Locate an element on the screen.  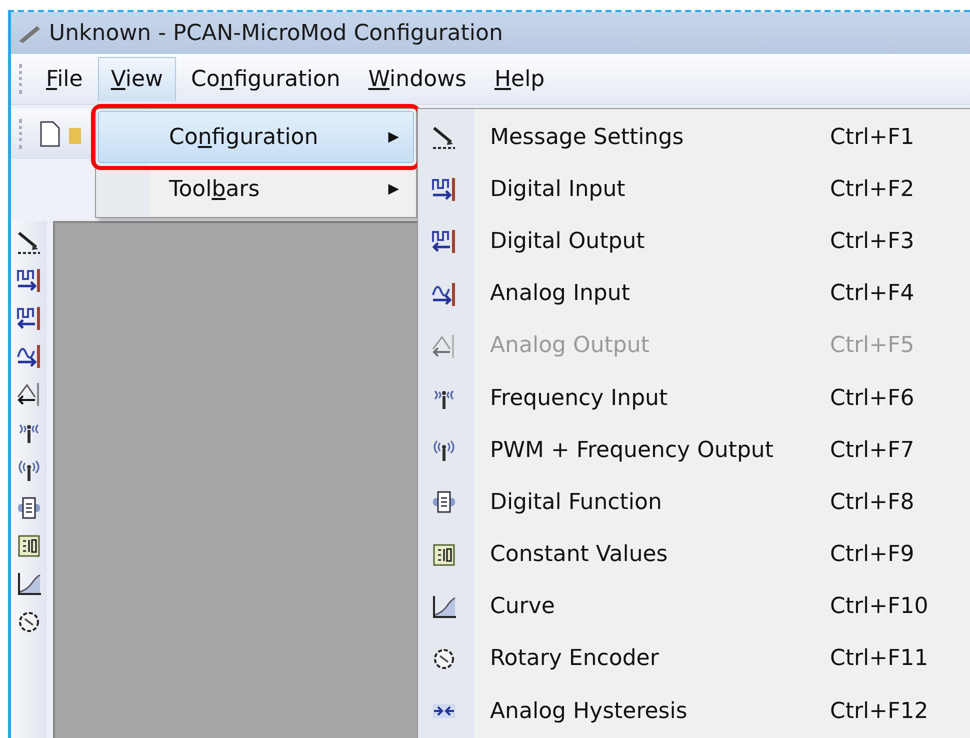
menu-item: Curve Ctrl+F10 is located at coordinates (694, 606).